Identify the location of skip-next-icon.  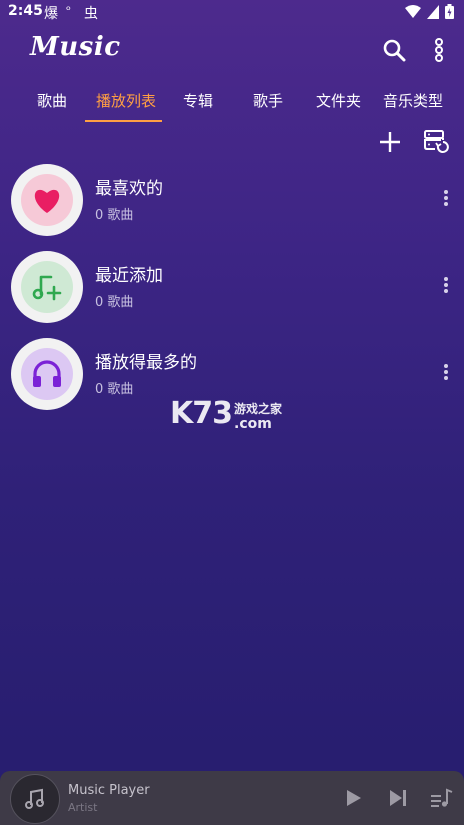
(398, 798).